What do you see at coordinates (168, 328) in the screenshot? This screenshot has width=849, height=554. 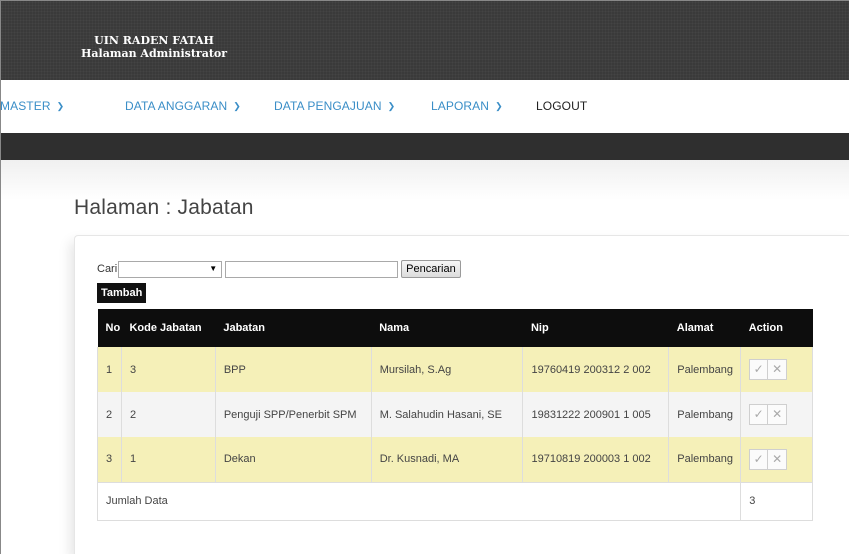 I see `col-header-kode-jabatan: Kode Jabatan` at bounding box center [168, 328].